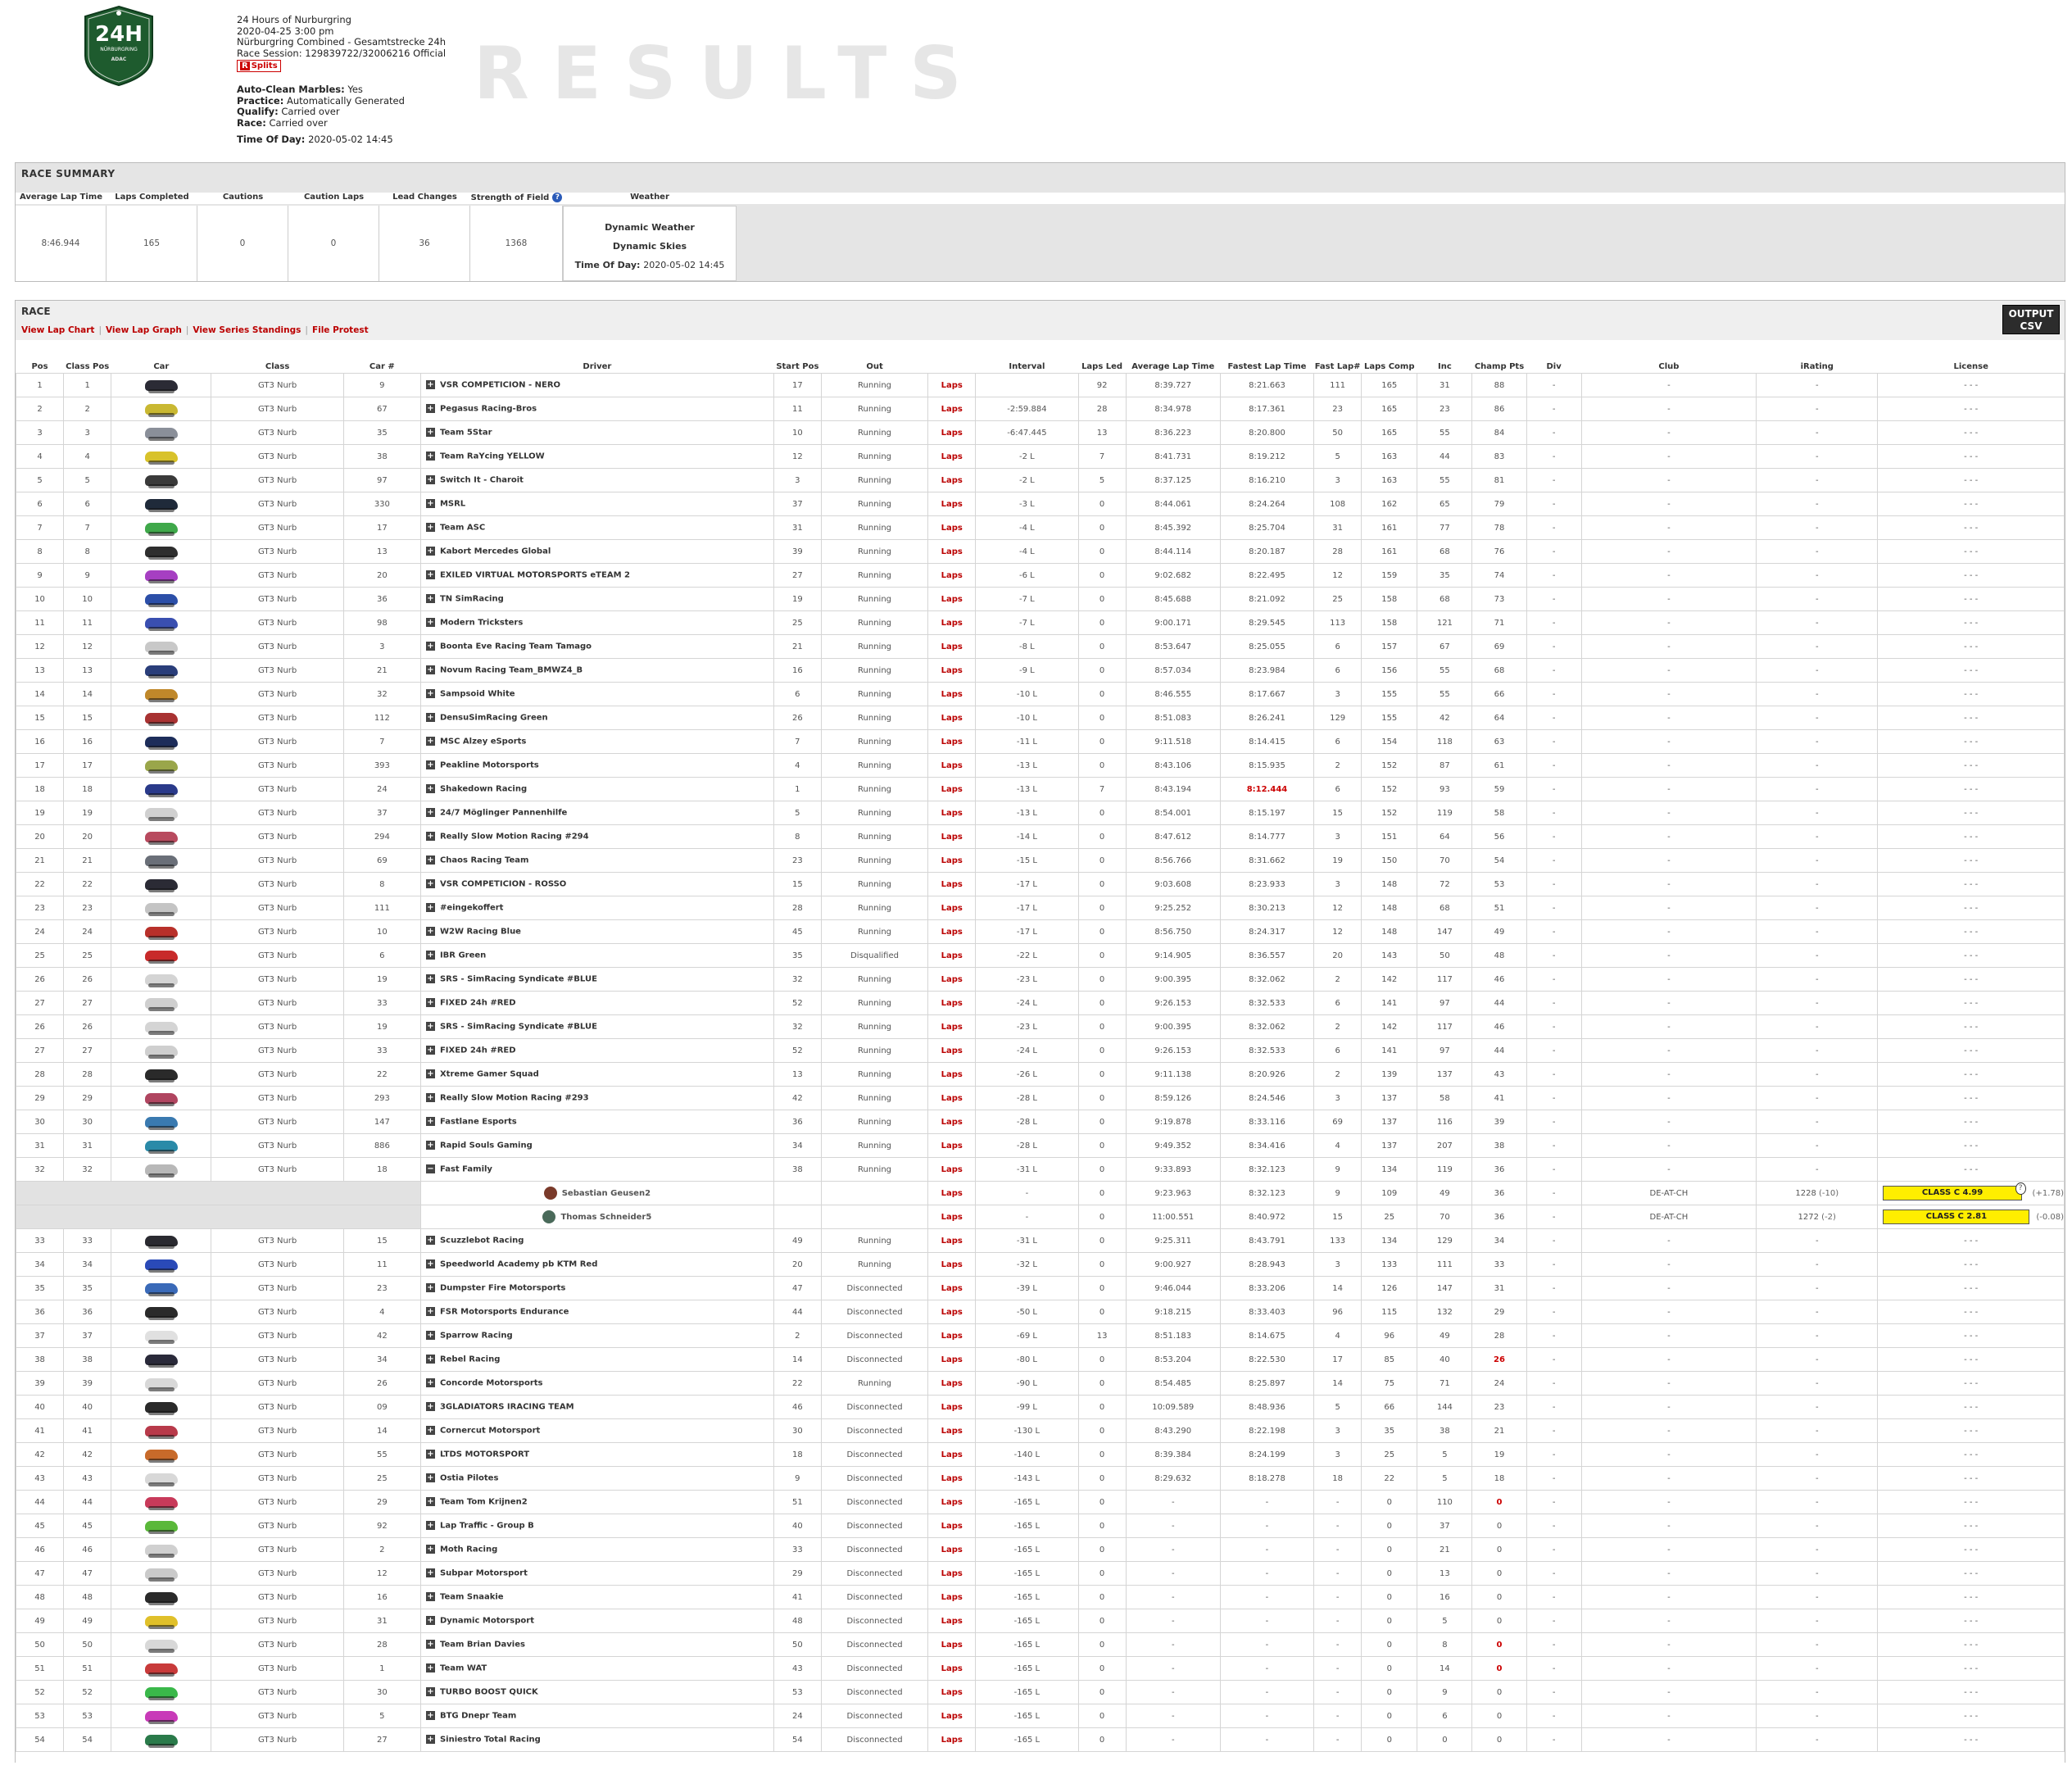 The image size is (2072, 1770). What do you see at coordinates (606, 1217) in the screenshot?
I see `driver-name-link: Thomas Schneider5` at bounding box center [606, 1217].